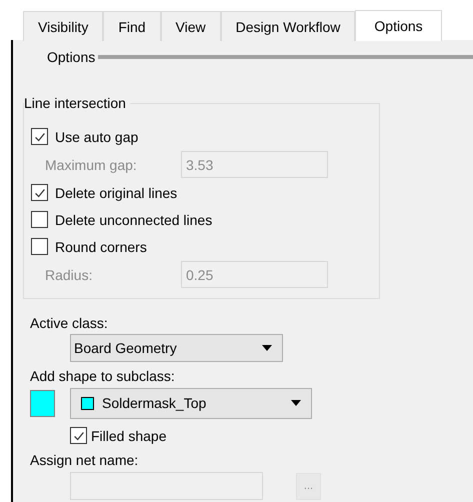 The height and width of the screenshot is (502, 473). I want to click on field-label: Assign net name:, so click(84, 460).